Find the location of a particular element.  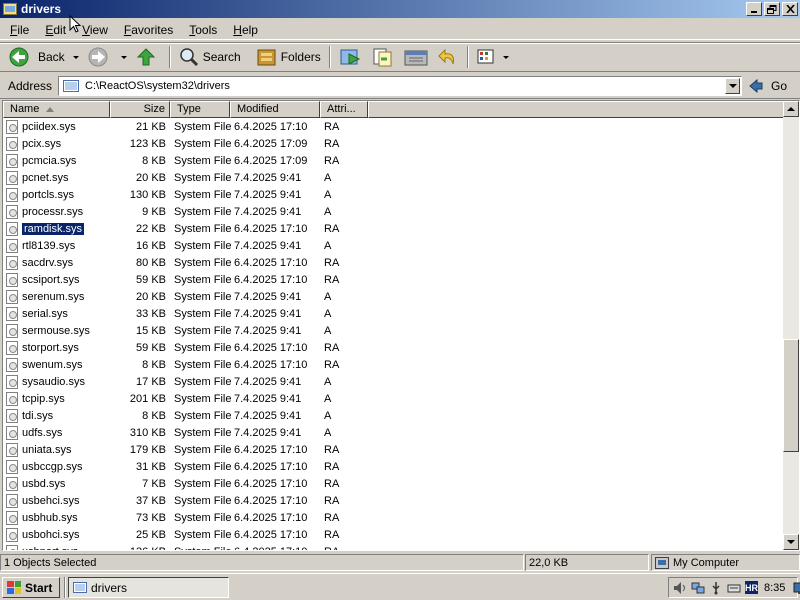

title-bar: drivers is located at coordinates (400, 9).